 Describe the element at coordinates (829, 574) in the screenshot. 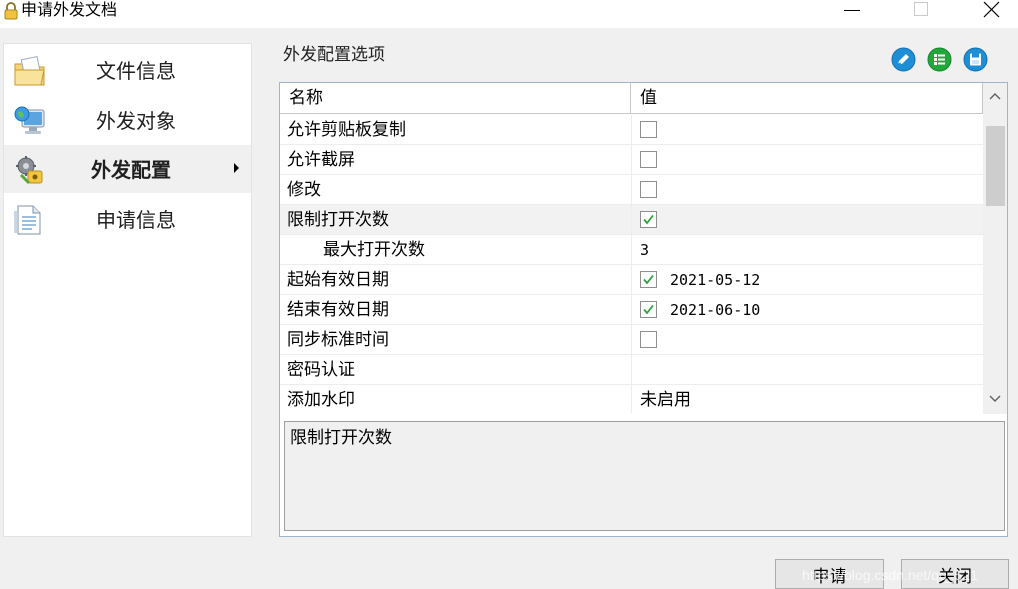

I see `apply-button: 申请` at that location.